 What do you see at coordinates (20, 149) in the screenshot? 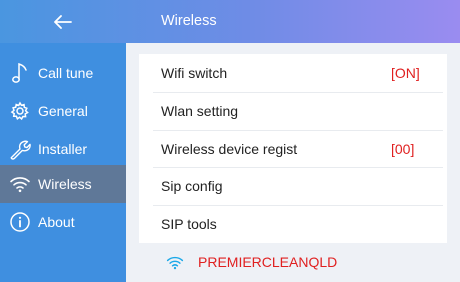
I see `wrench-icon` at bounding box center [20, 149].